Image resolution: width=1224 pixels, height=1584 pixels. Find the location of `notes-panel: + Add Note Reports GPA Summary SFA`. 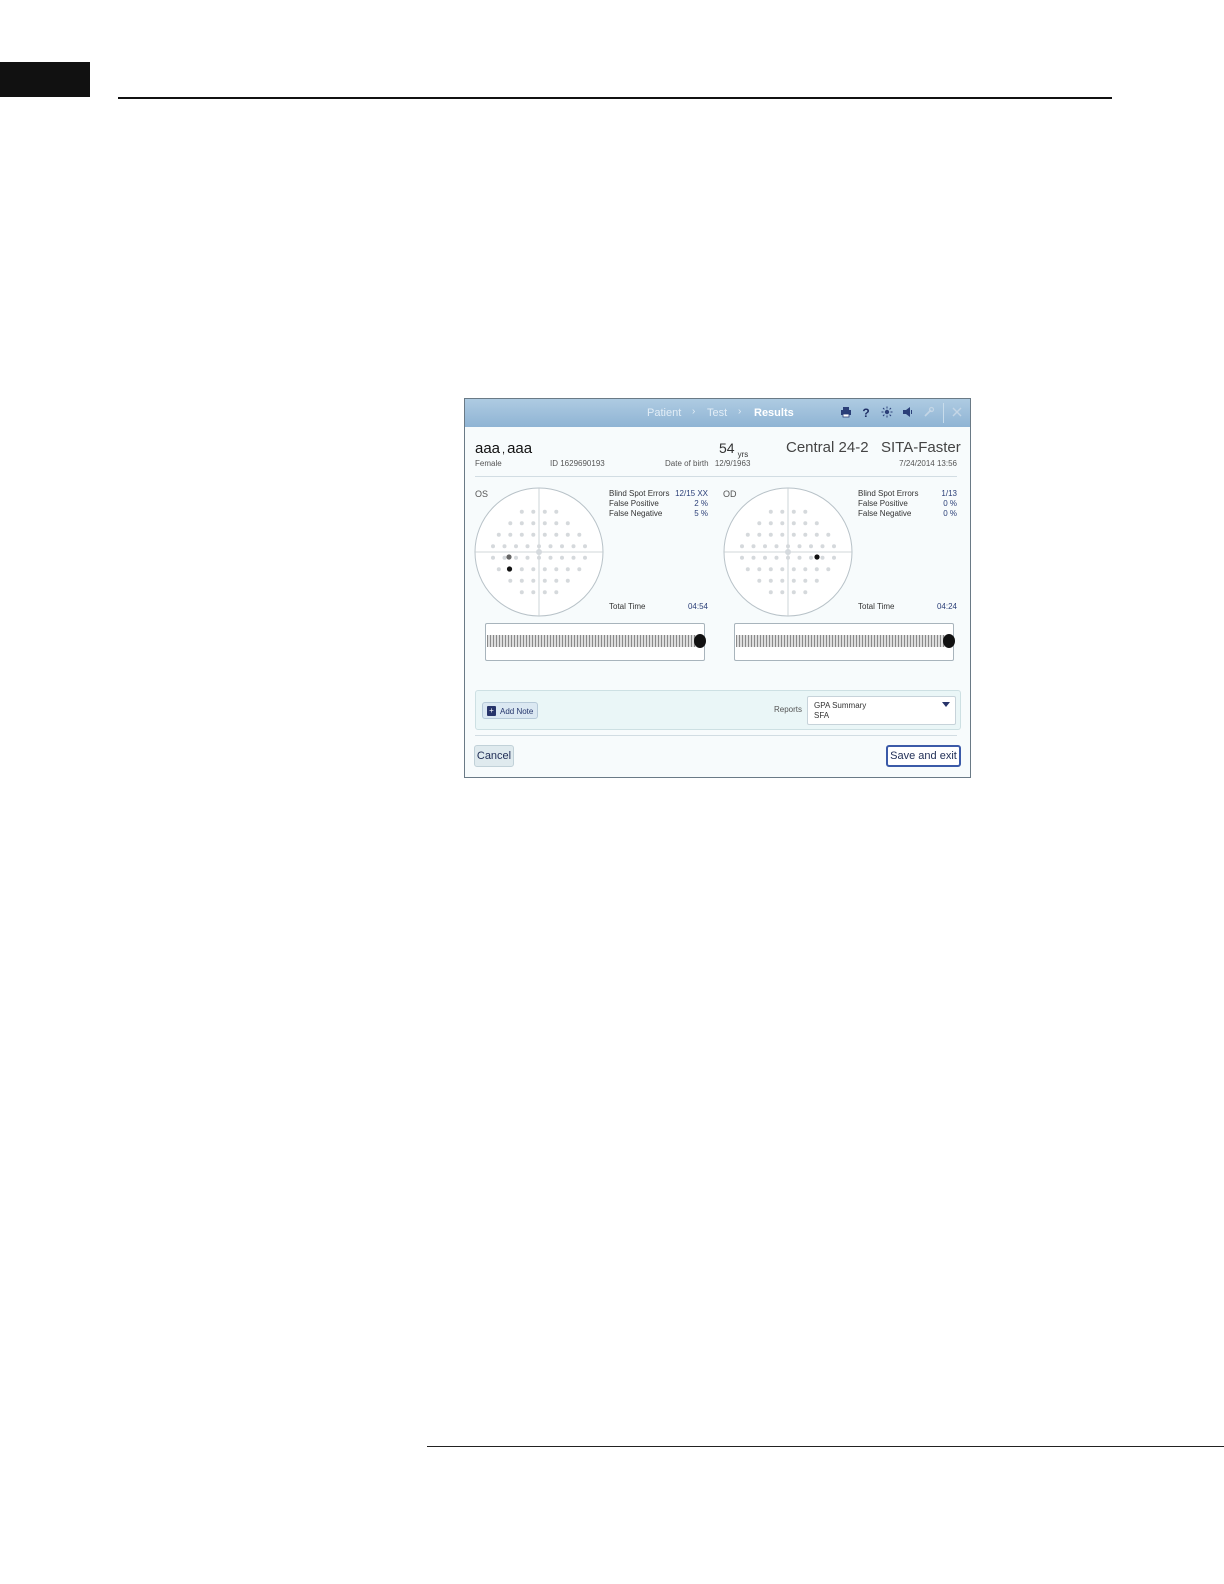

notes-panel: + Add Note Reports GPA Summary SFA is located at coordinates (718, 710).